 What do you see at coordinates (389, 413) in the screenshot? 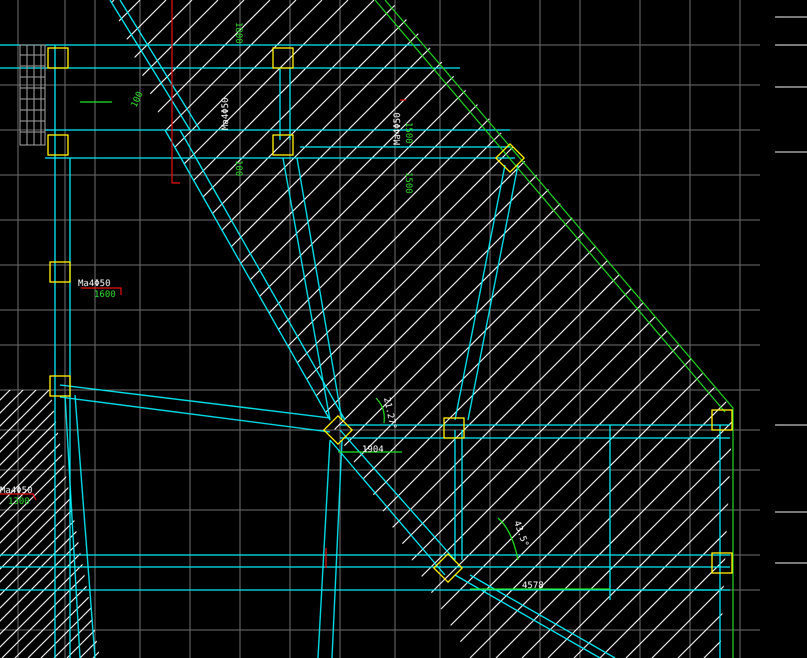
I see `dimension-label: 21.27°` at bounding box center [389, 413].